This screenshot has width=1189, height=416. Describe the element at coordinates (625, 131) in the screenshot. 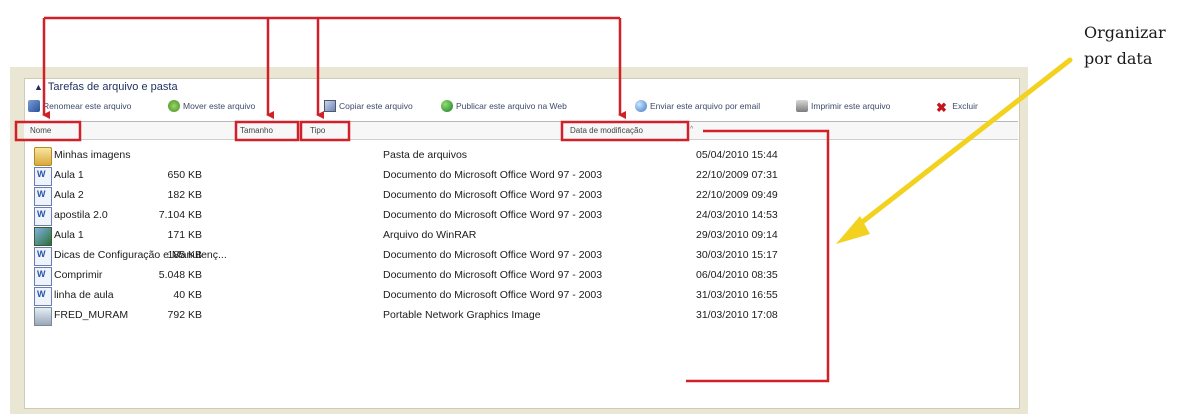

I see `highlight-box-data` at that location.